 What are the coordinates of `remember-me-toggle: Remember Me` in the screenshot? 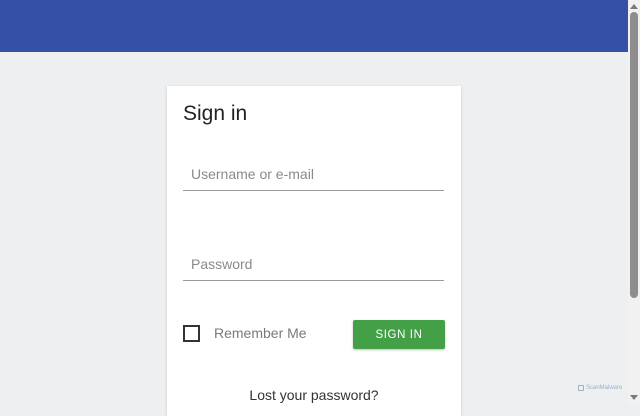 It's located at (245, 333).